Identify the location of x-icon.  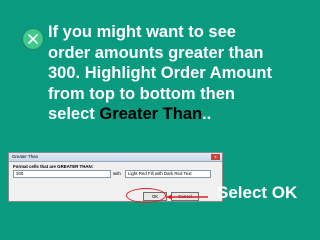
(33, 39).